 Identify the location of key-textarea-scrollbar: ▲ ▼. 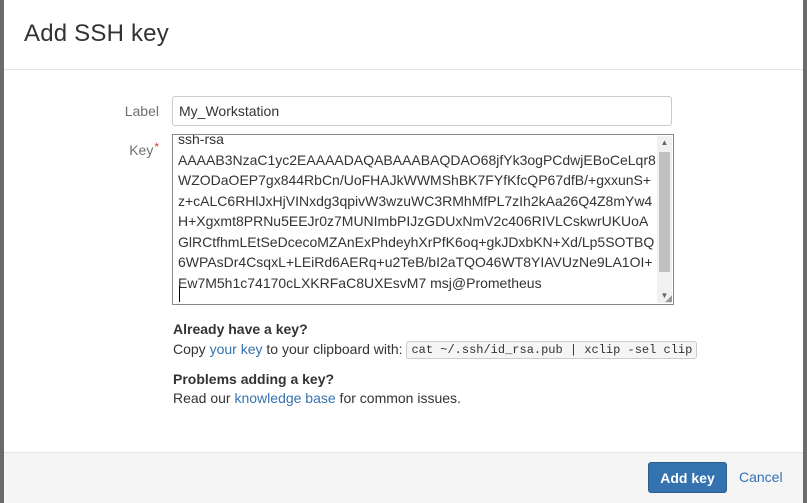
(664, 219).